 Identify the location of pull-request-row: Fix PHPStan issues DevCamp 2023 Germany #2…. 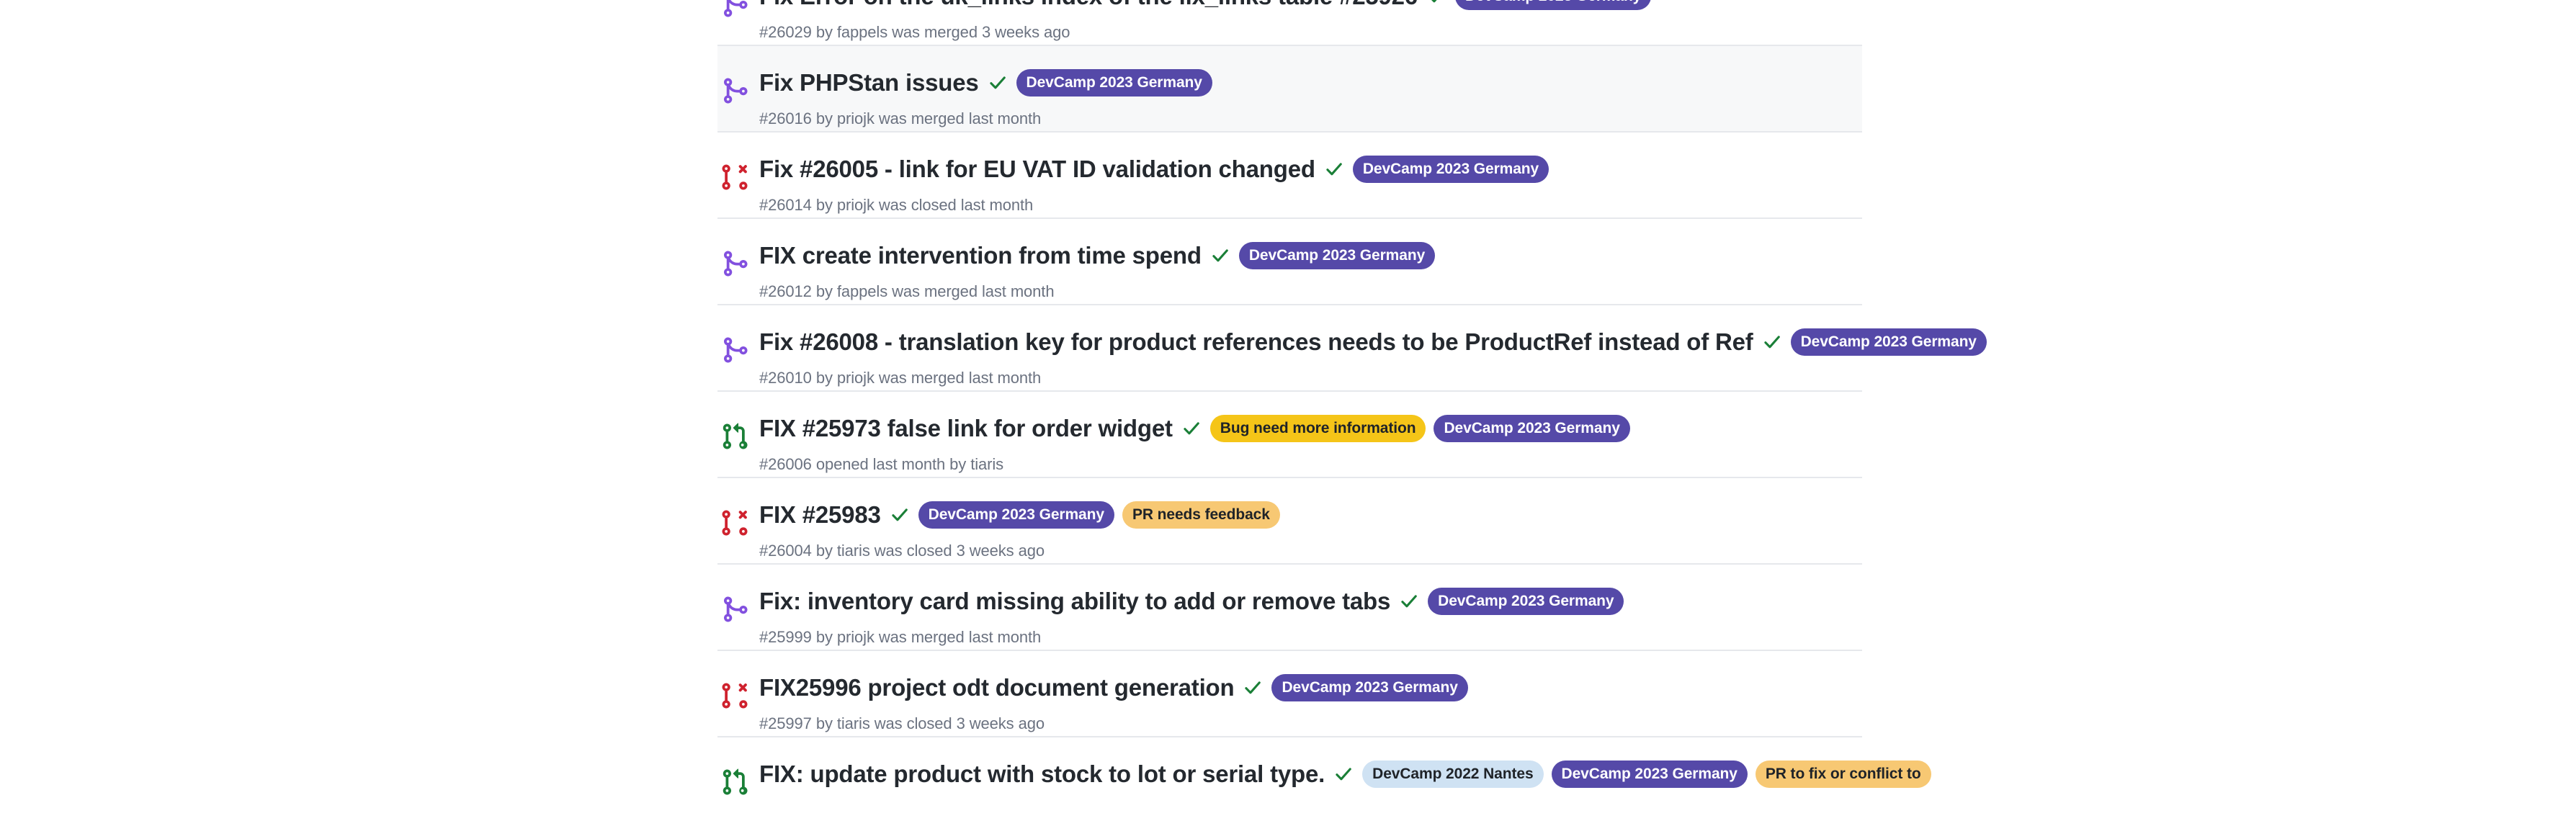
(1289, 89).